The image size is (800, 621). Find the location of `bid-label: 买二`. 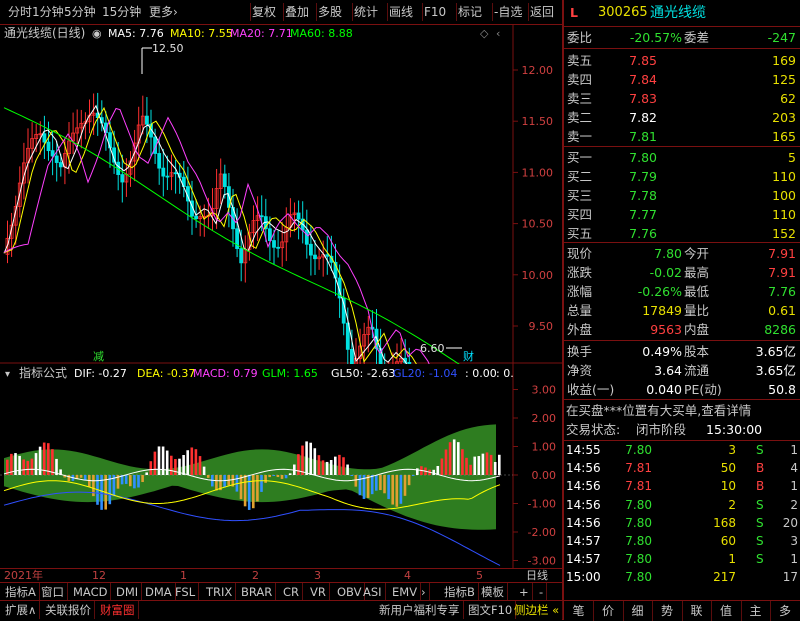

bid-label: 买二 is located at coordinates (579, 176).